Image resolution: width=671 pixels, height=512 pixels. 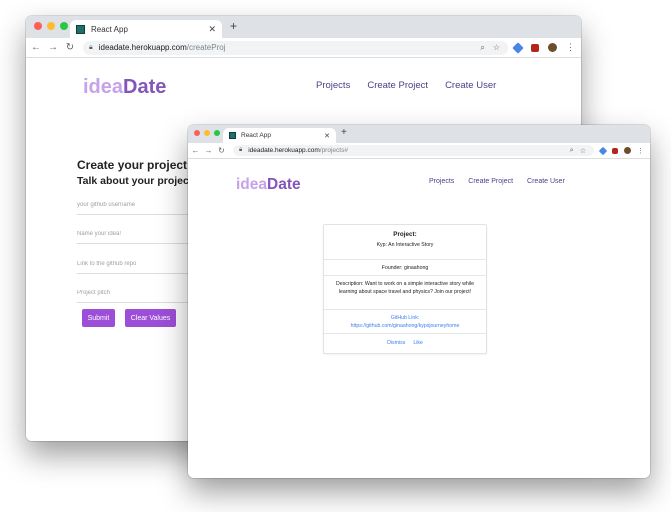 What do you see at coordinates (405, 245) in the screenshot?
I see `project-name: Kyp: An Interactive Story` at bounding box center [405, 245].